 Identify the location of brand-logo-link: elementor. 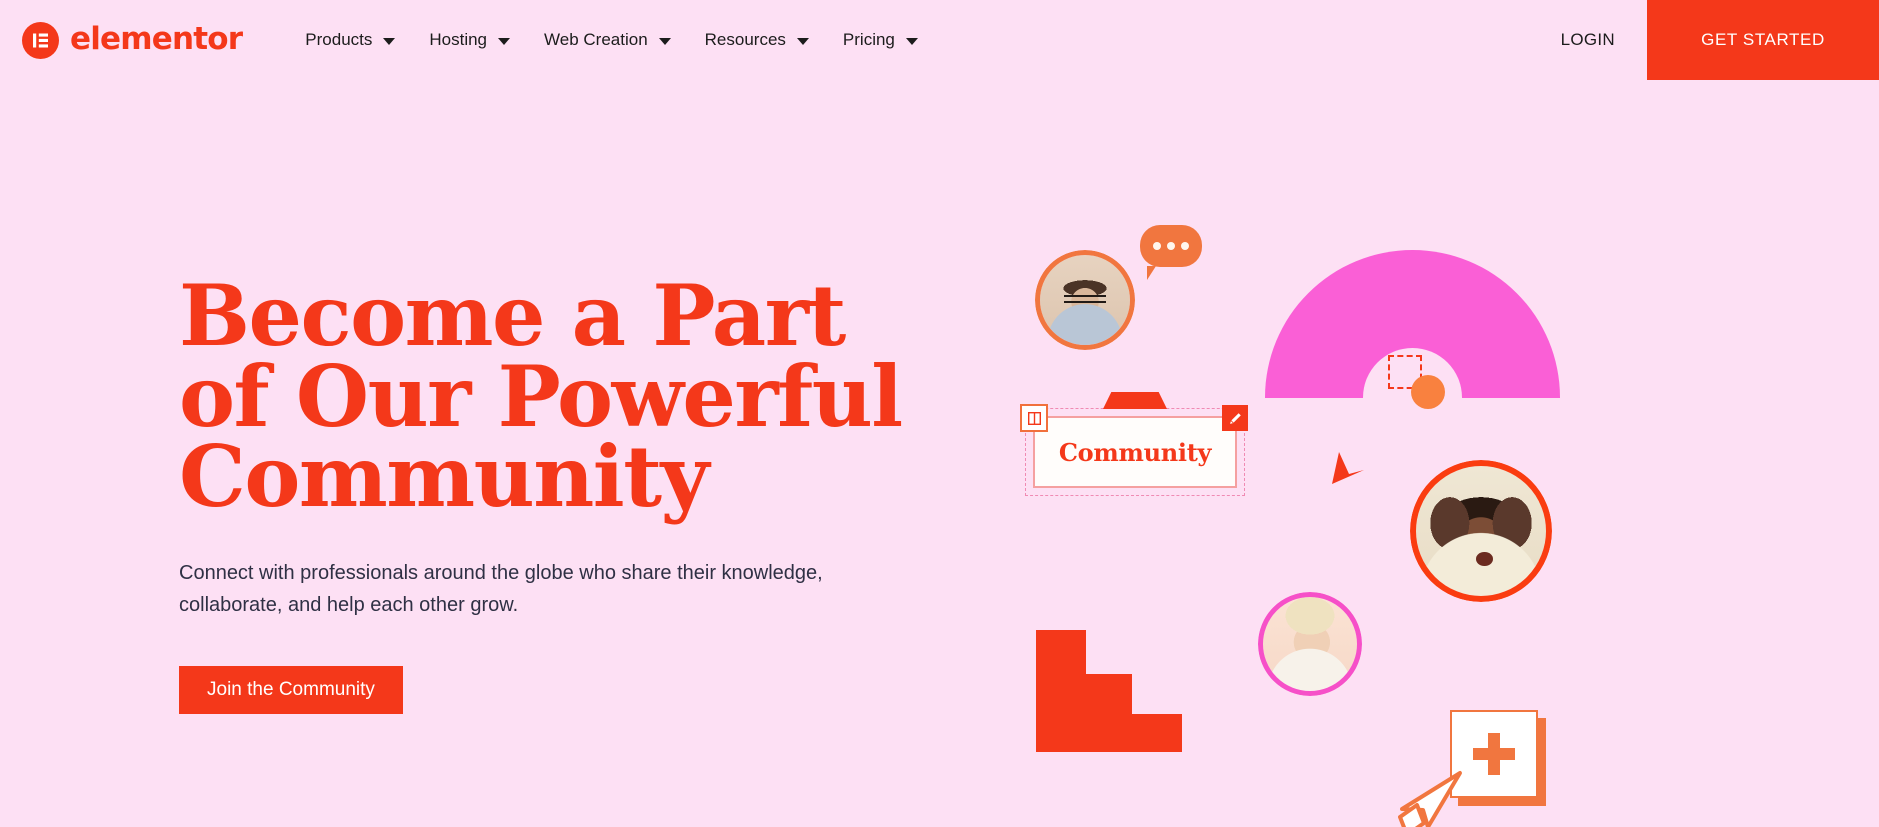
(132, 40).